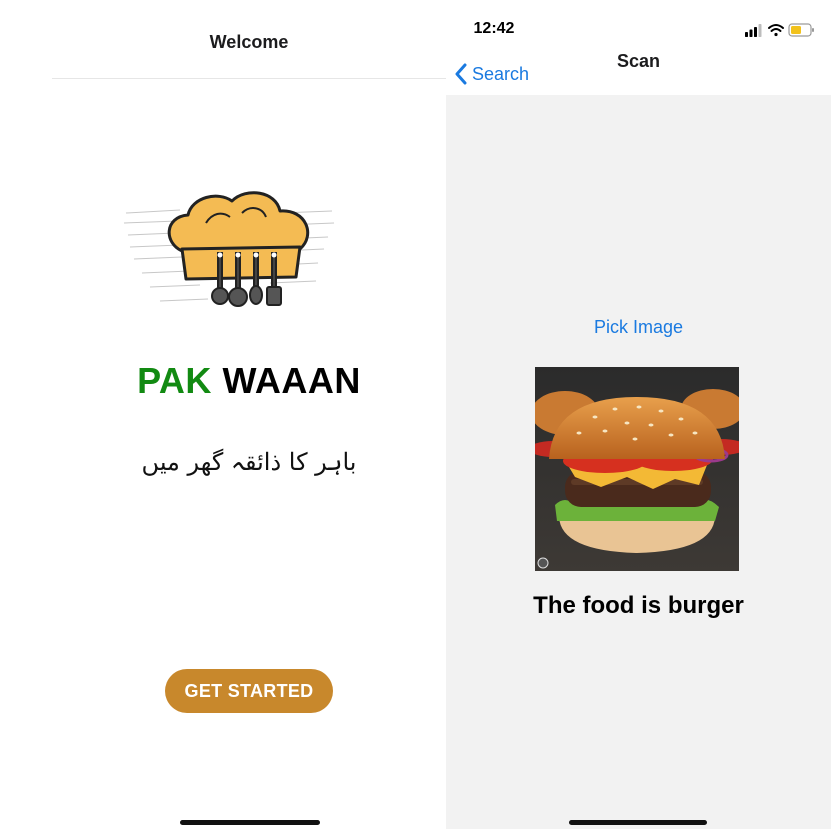 The width and height of the screenshot is (831, 829). I want to click on get-started-button: GET STARTED, so click(249, 691).